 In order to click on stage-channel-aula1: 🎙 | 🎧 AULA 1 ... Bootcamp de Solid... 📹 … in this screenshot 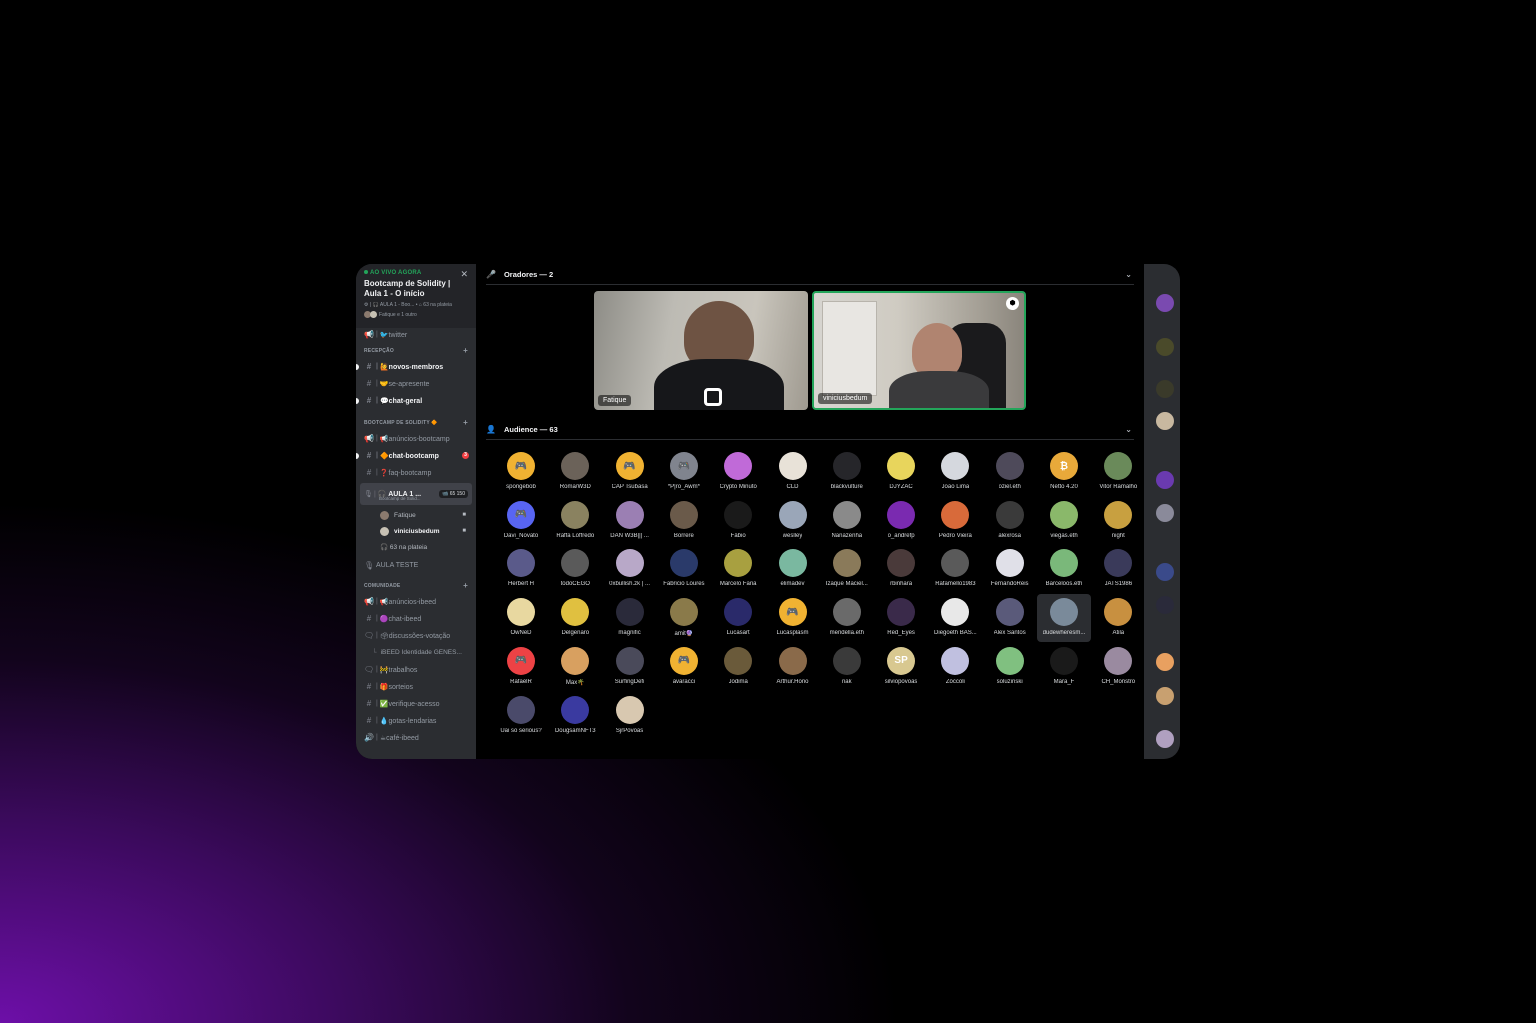, I will do `click(416, 494)`.